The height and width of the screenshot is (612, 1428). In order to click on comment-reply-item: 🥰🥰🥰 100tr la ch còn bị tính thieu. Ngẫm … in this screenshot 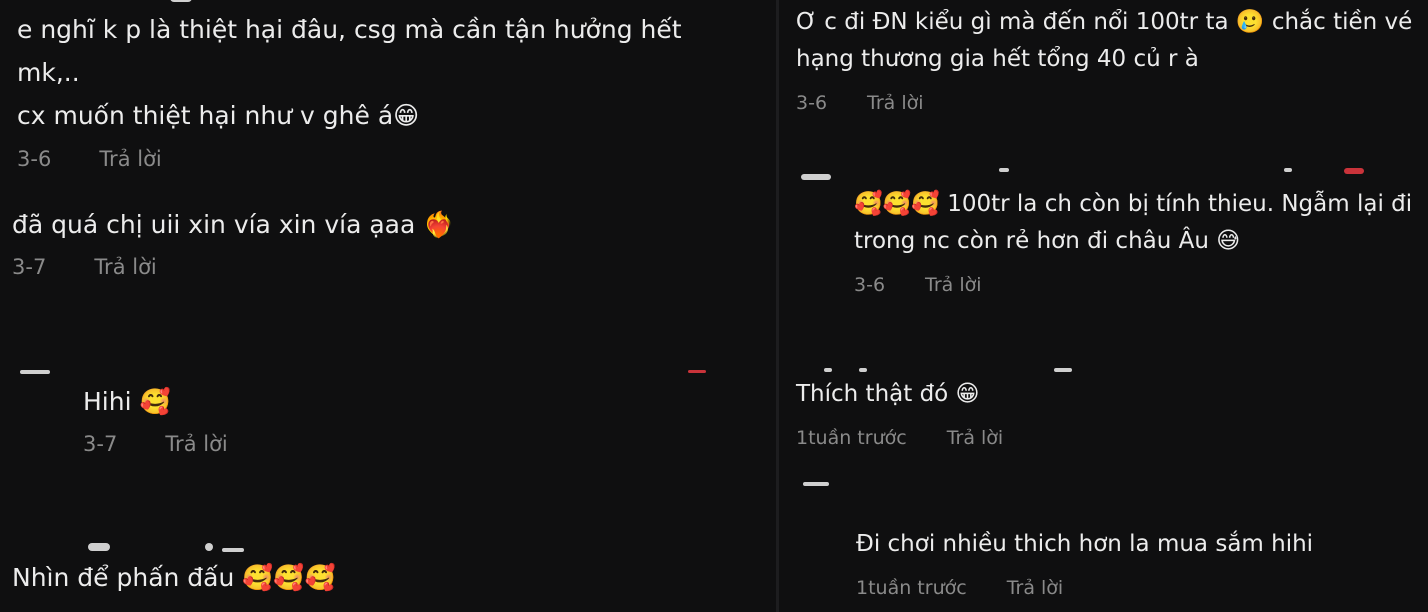, I will do `click(1133, 241)`.